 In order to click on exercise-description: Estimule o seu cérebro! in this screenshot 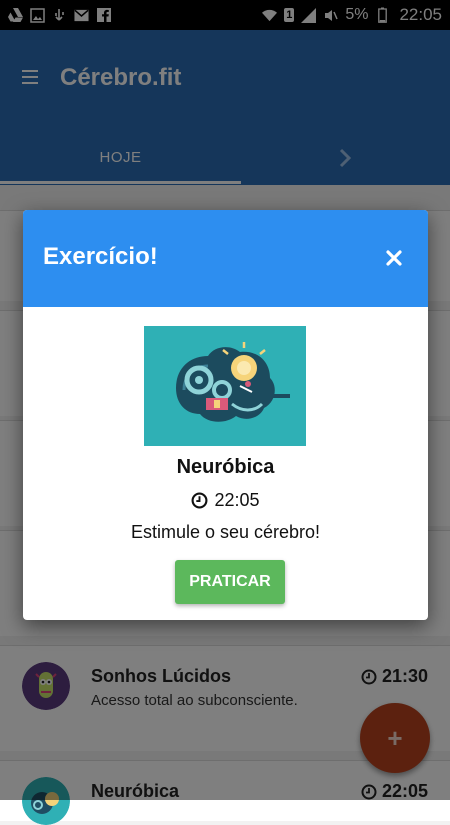, I will do `click(225, 532)`.